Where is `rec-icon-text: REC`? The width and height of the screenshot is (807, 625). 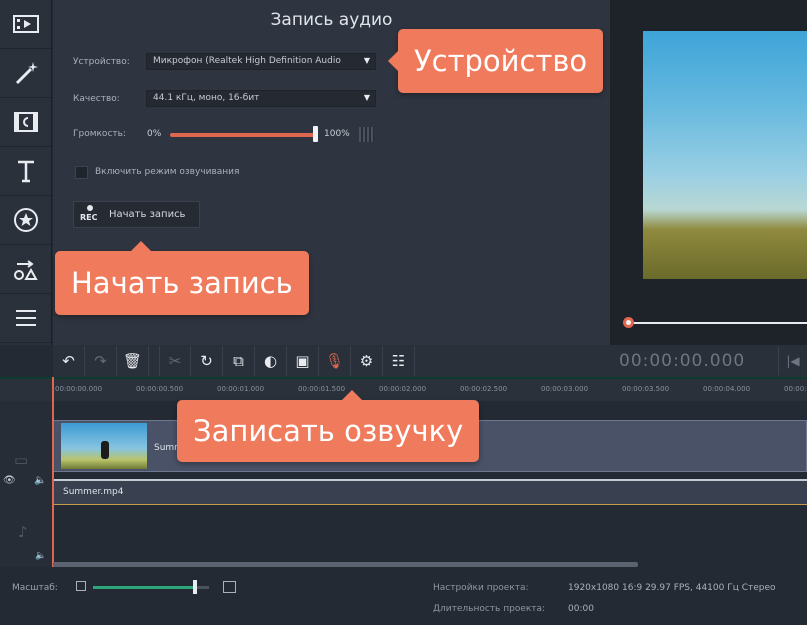
rec-icon-text: REC is located at coordinates (89, 217).